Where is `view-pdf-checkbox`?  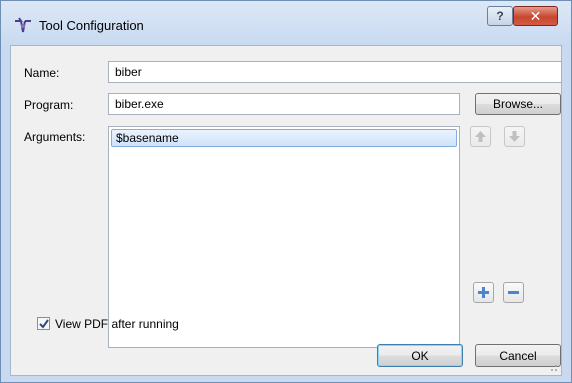 view-pdf-checkbox is located at coordinates (43, 323).